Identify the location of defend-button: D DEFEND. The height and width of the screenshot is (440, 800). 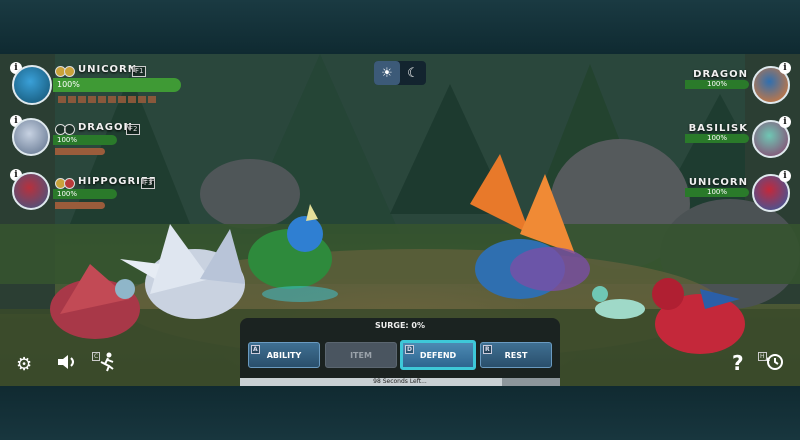
(438, 355).